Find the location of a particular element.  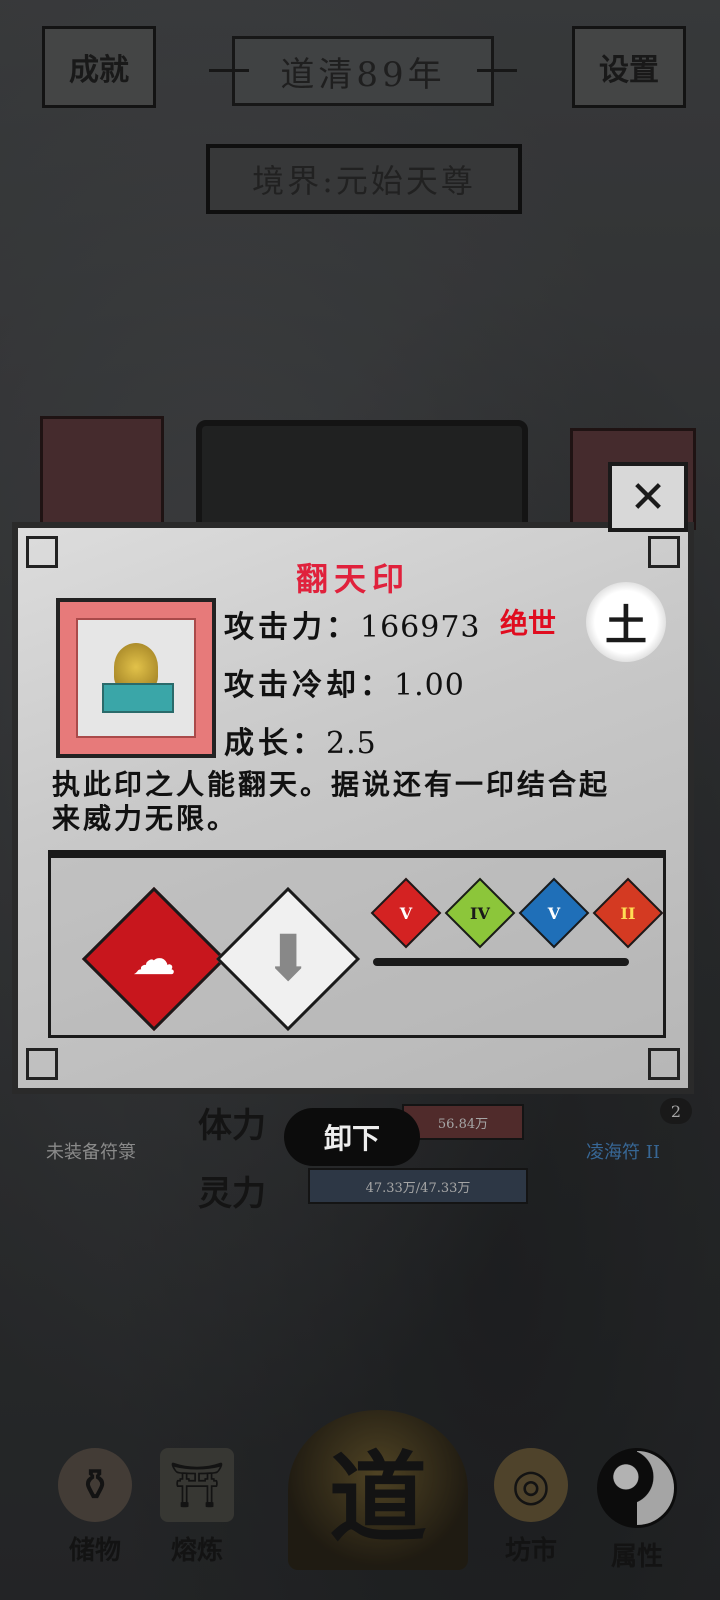

down-arrow-icon: ⬇ is located at coordinates (288, 959).